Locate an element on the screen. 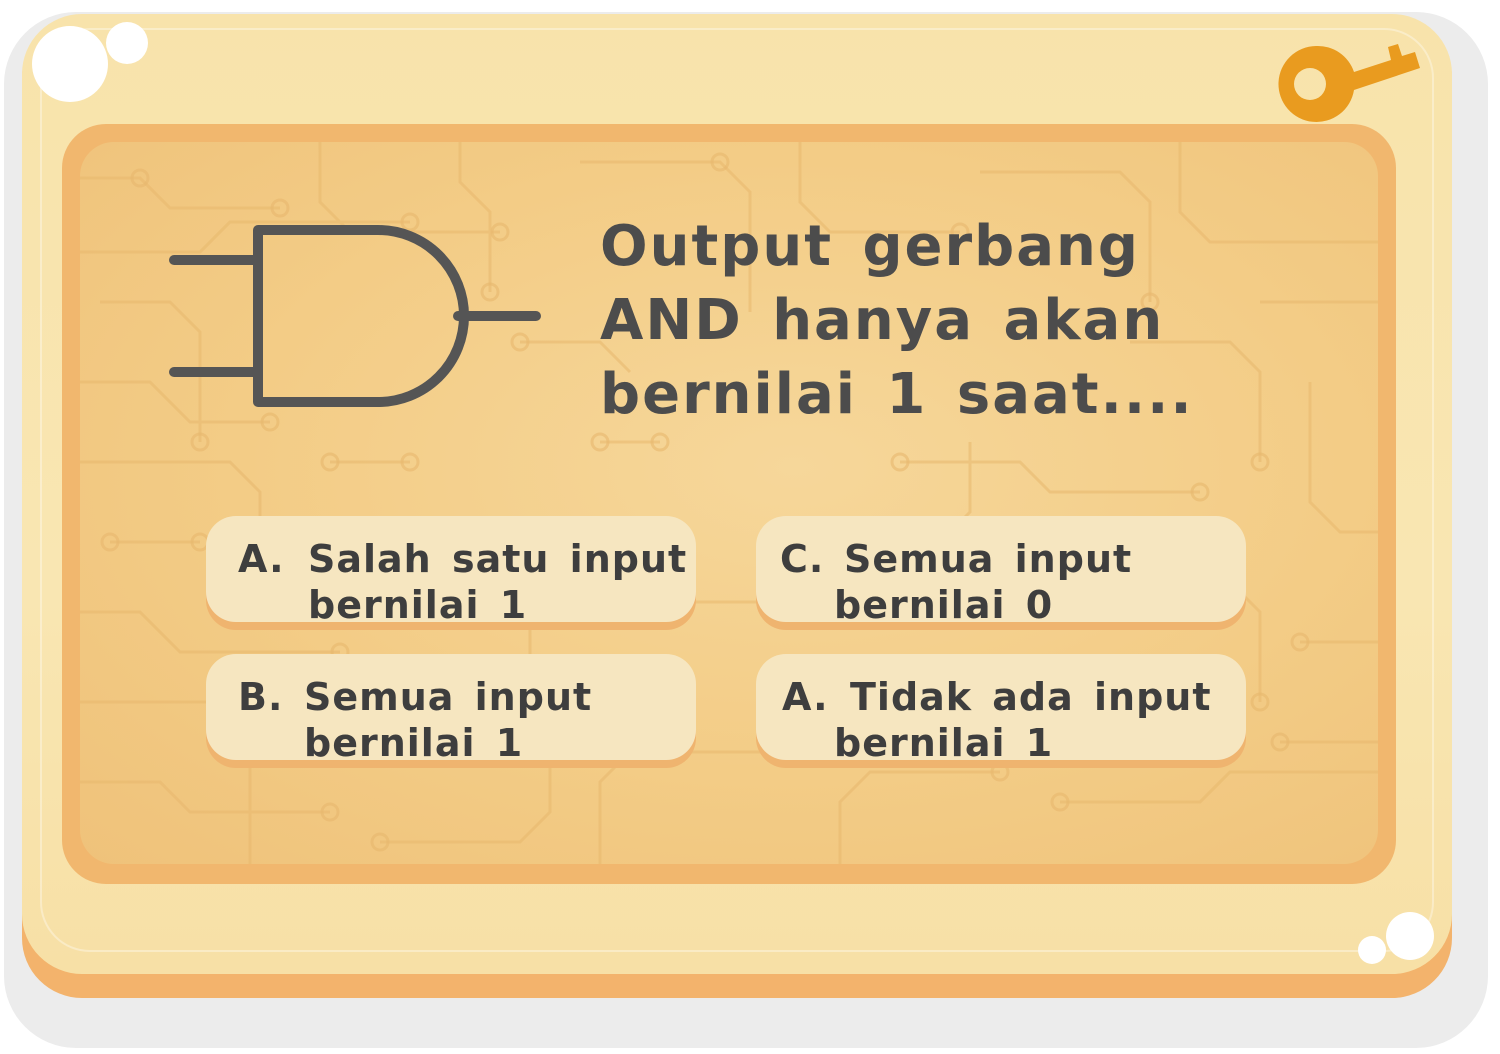 This screenshot has width=1500, height=1054. answer-option-d: A. Tidak ada input bernilai 1 is located at coordinates (1001, 709).